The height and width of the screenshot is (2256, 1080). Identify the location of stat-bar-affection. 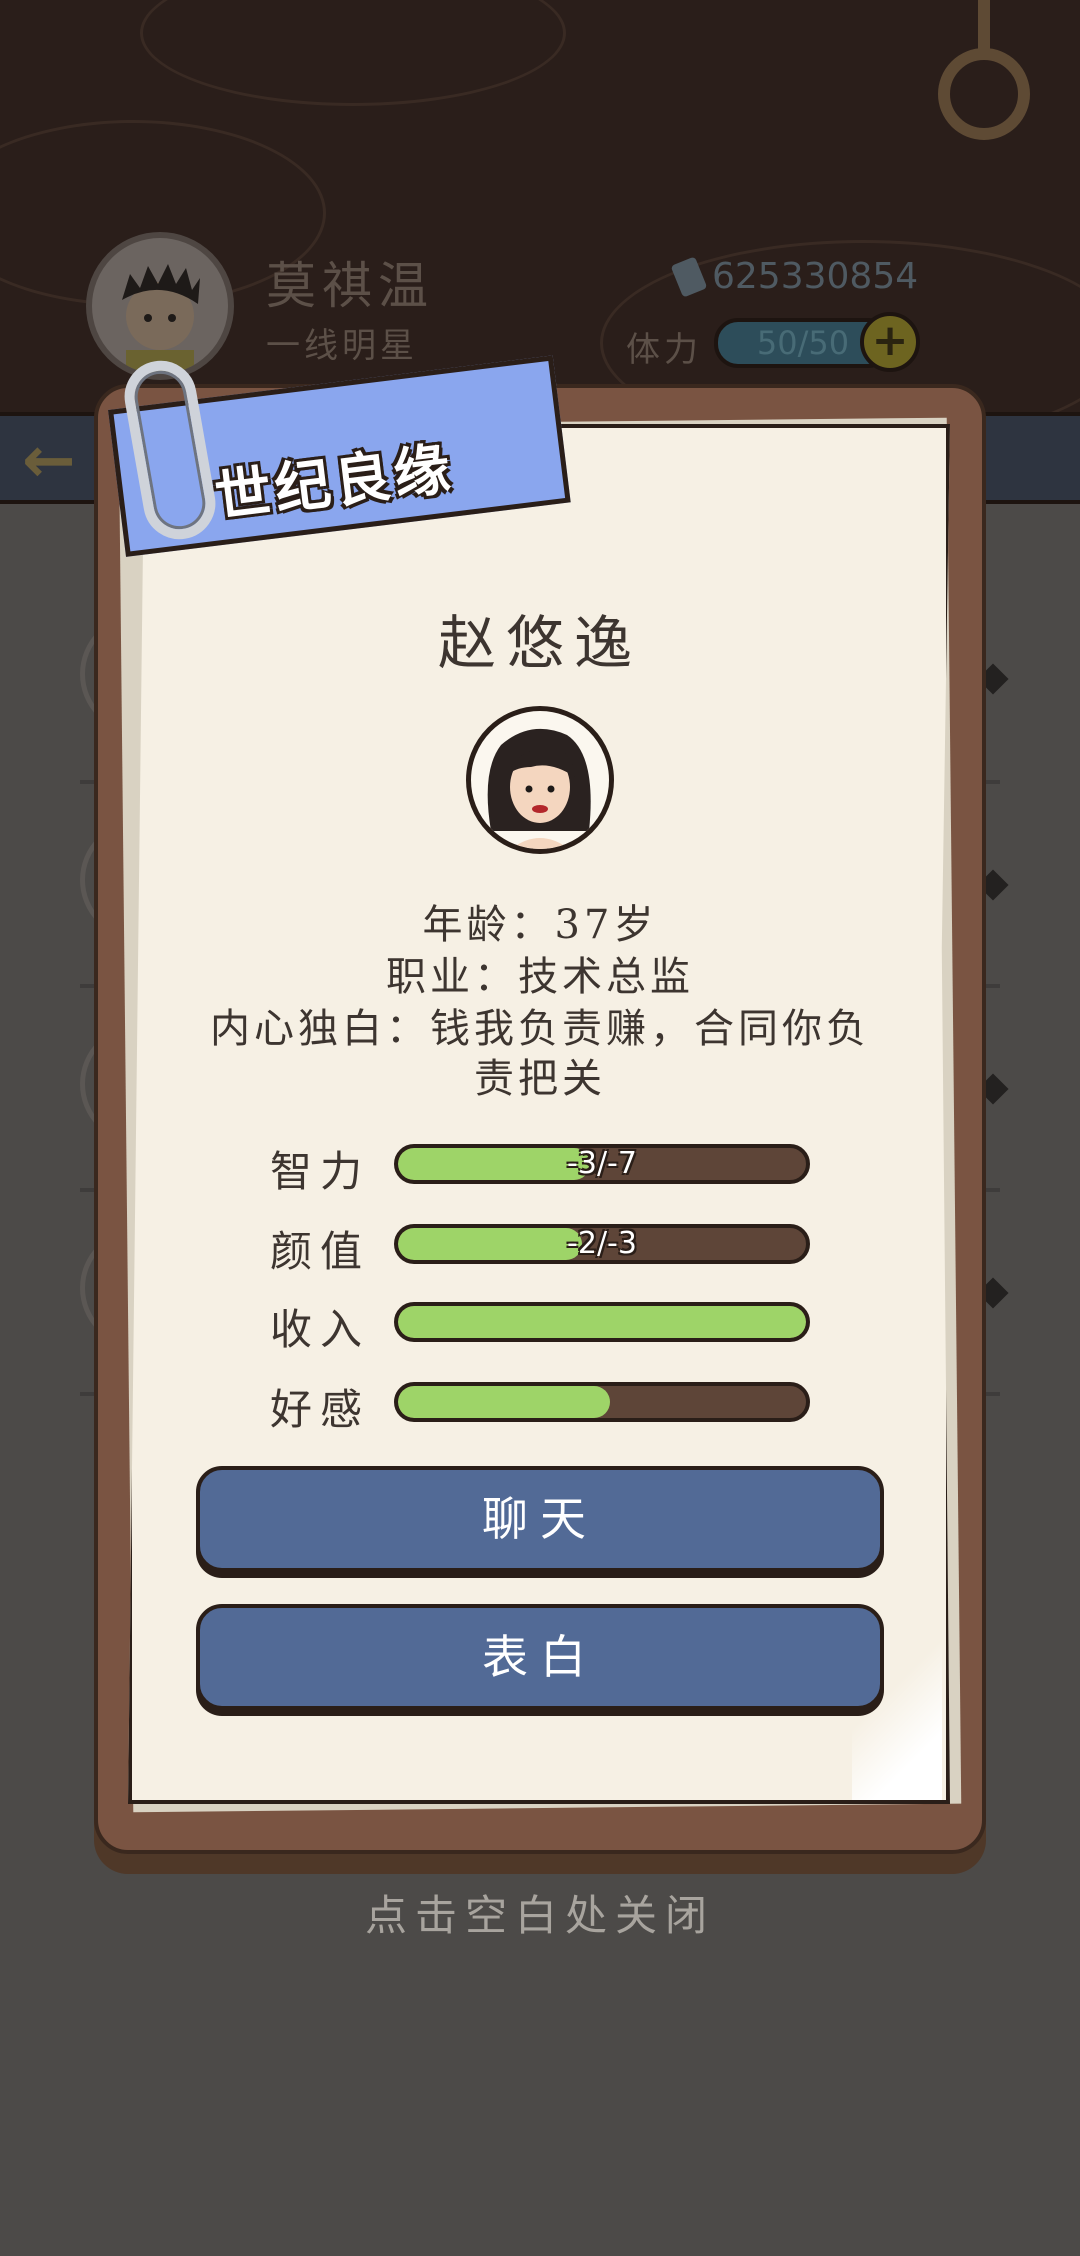
(602, 1402).